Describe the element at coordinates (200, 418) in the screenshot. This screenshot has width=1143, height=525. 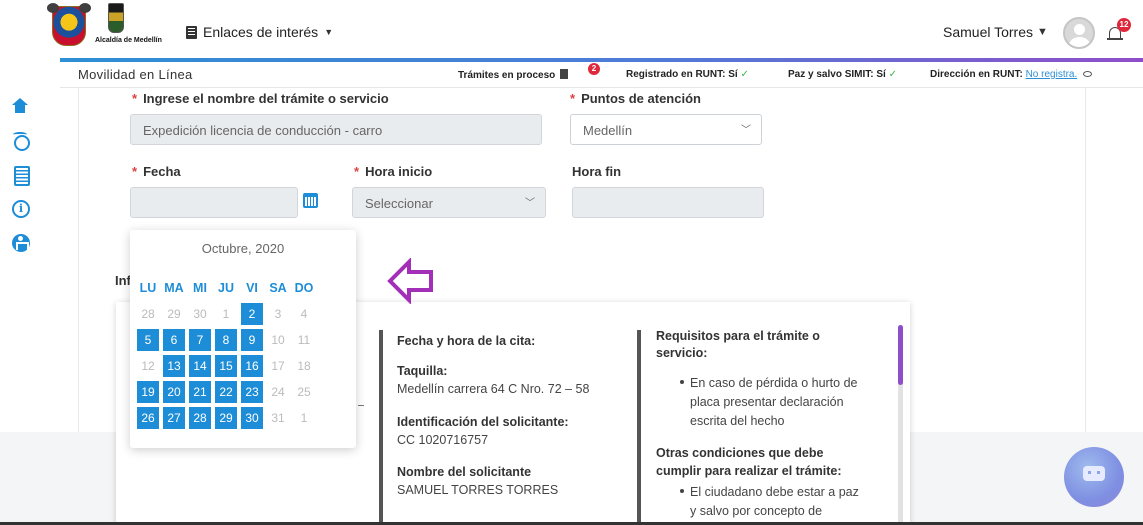
I see `calendar-day-available: 28` at that location.